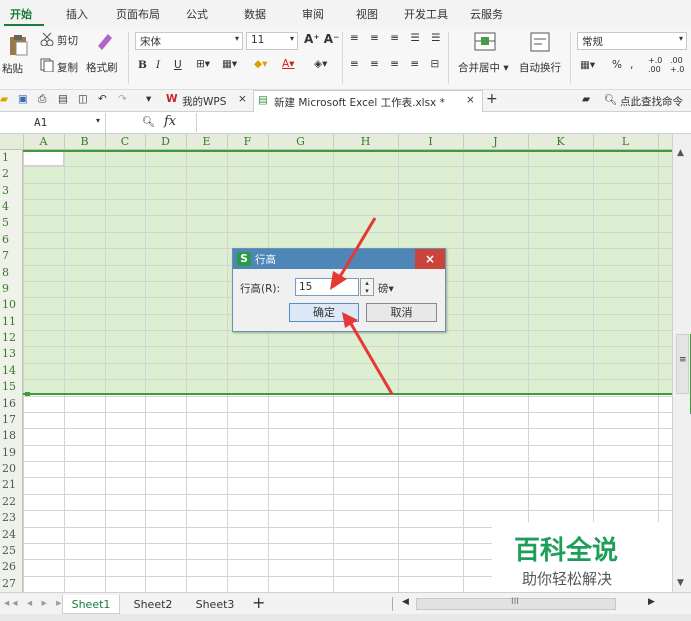  Describe the element at coordinates (680, 153) in the screenshot. I see `scroll-up-icon: ▲` at that location.